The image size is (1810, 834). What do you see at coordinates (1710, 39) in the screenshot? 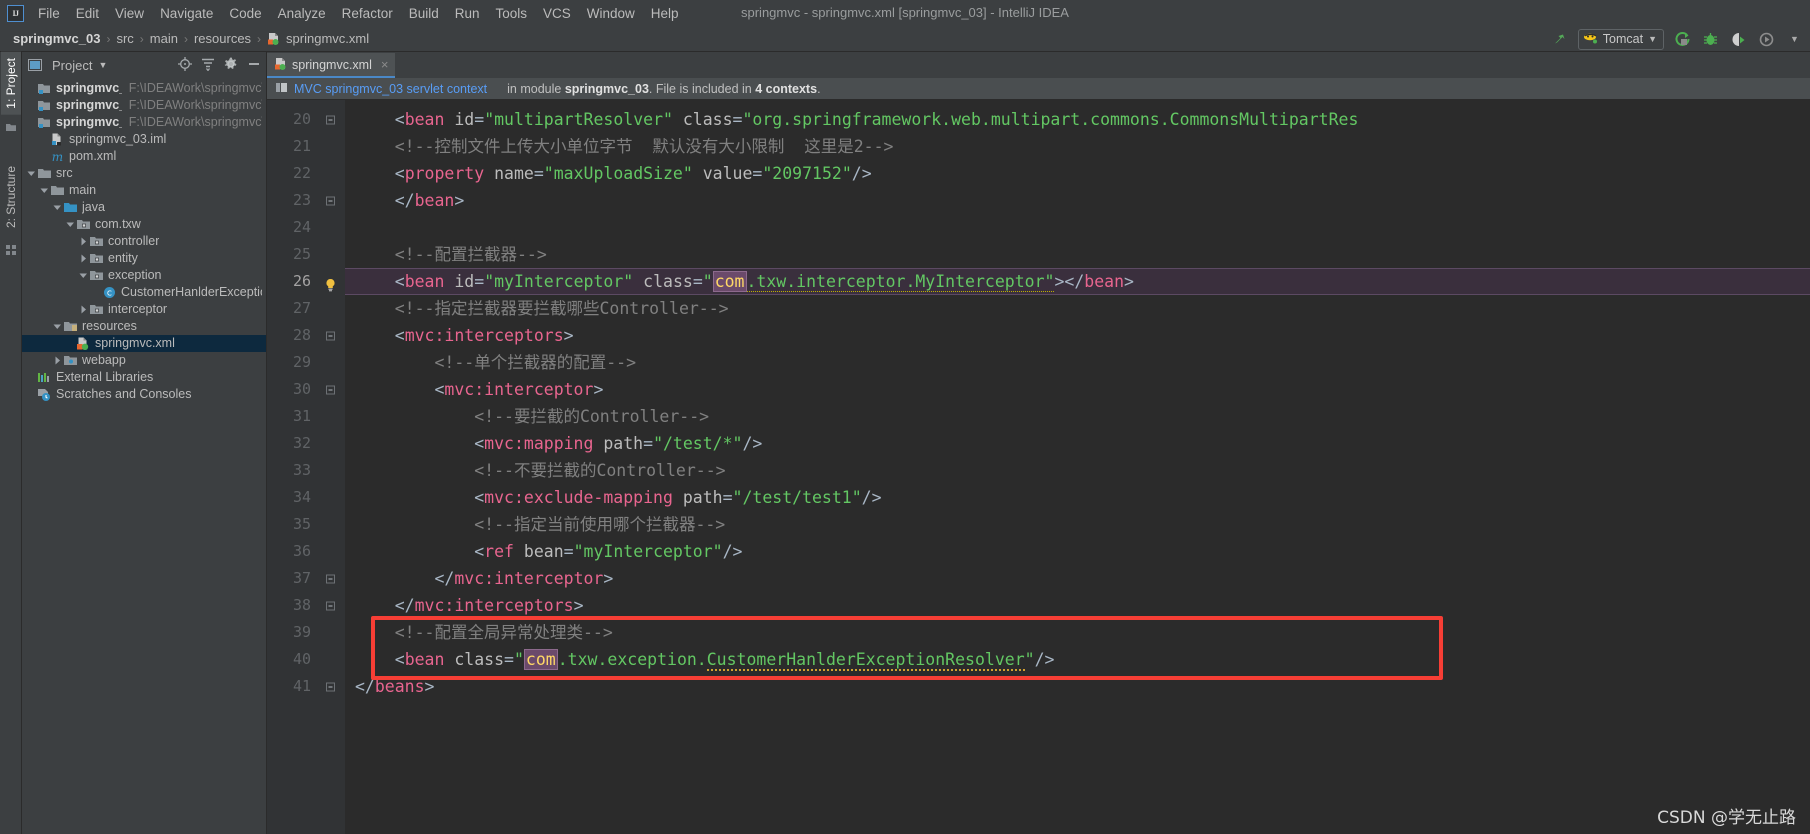
I see `debug-icon` at bounding box center [1710, 39].